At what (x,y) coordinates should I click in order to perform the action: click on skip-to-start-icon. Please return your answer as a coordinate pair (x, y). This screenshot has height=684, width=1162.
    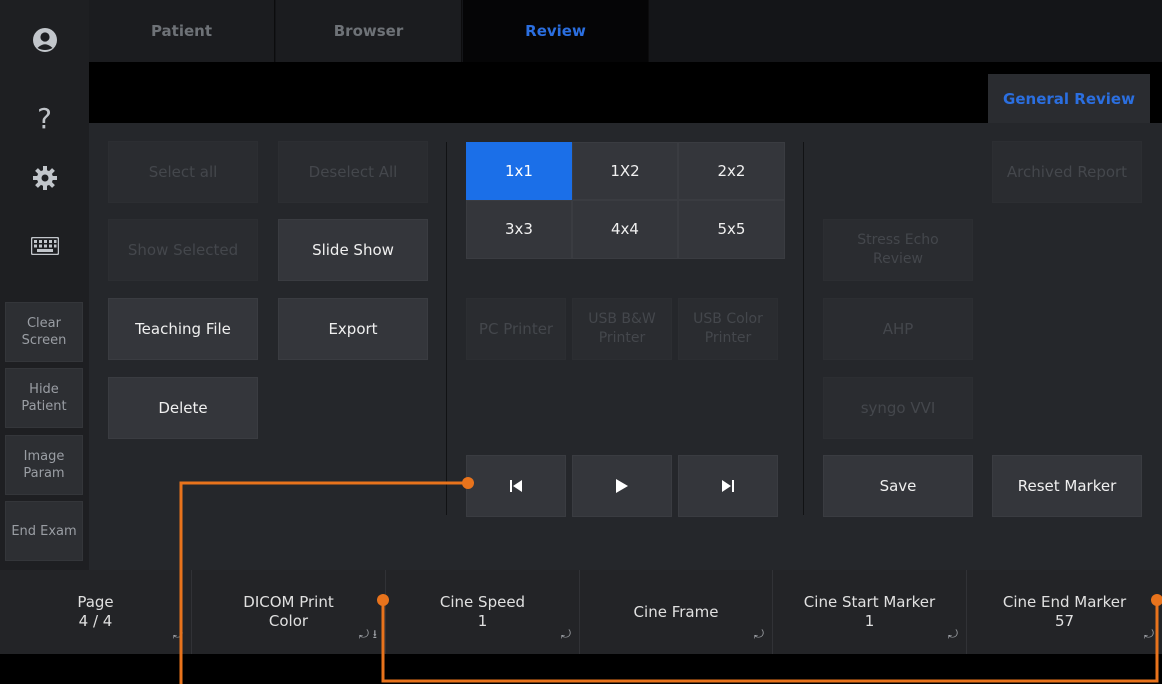
    Looking at the image, I should click on (516, 486).